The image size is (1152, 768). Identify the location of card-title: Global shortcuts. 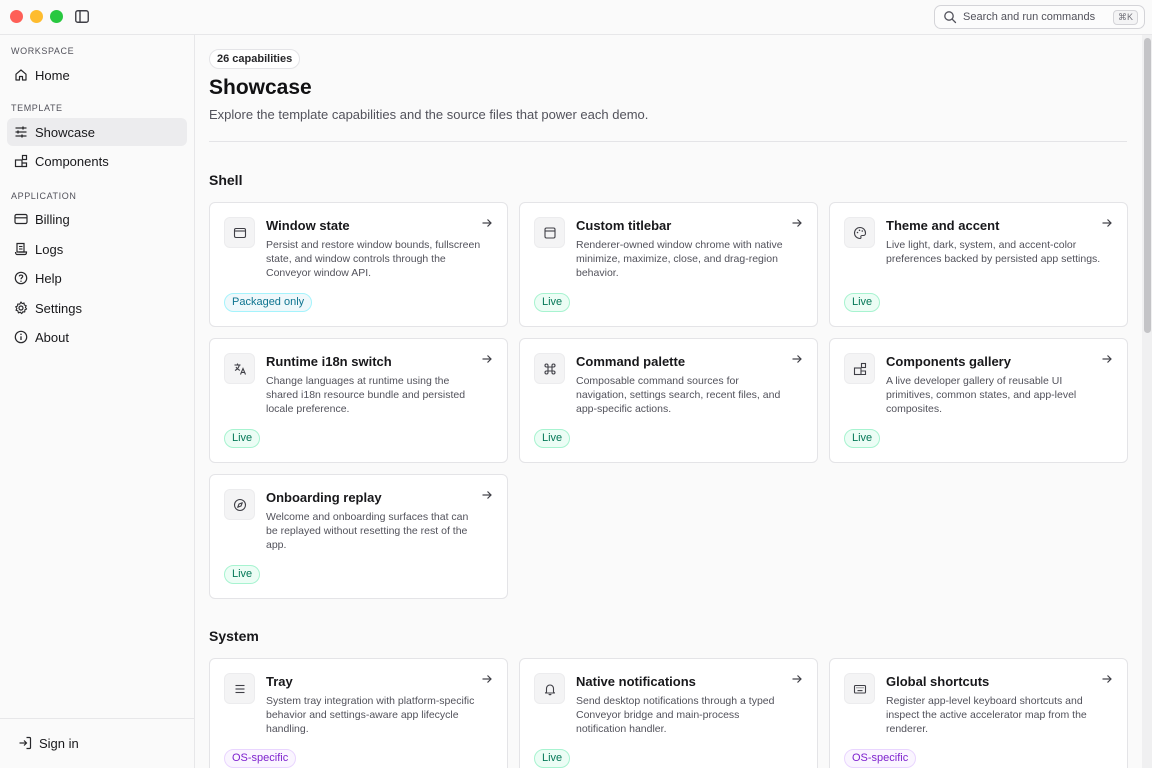
(938, 681).